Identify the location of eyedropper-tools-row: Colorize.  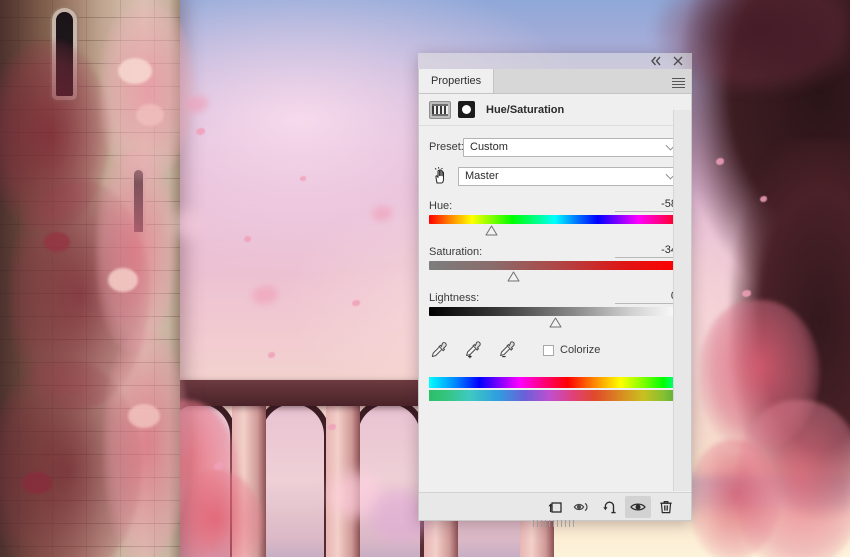
(555, 350).